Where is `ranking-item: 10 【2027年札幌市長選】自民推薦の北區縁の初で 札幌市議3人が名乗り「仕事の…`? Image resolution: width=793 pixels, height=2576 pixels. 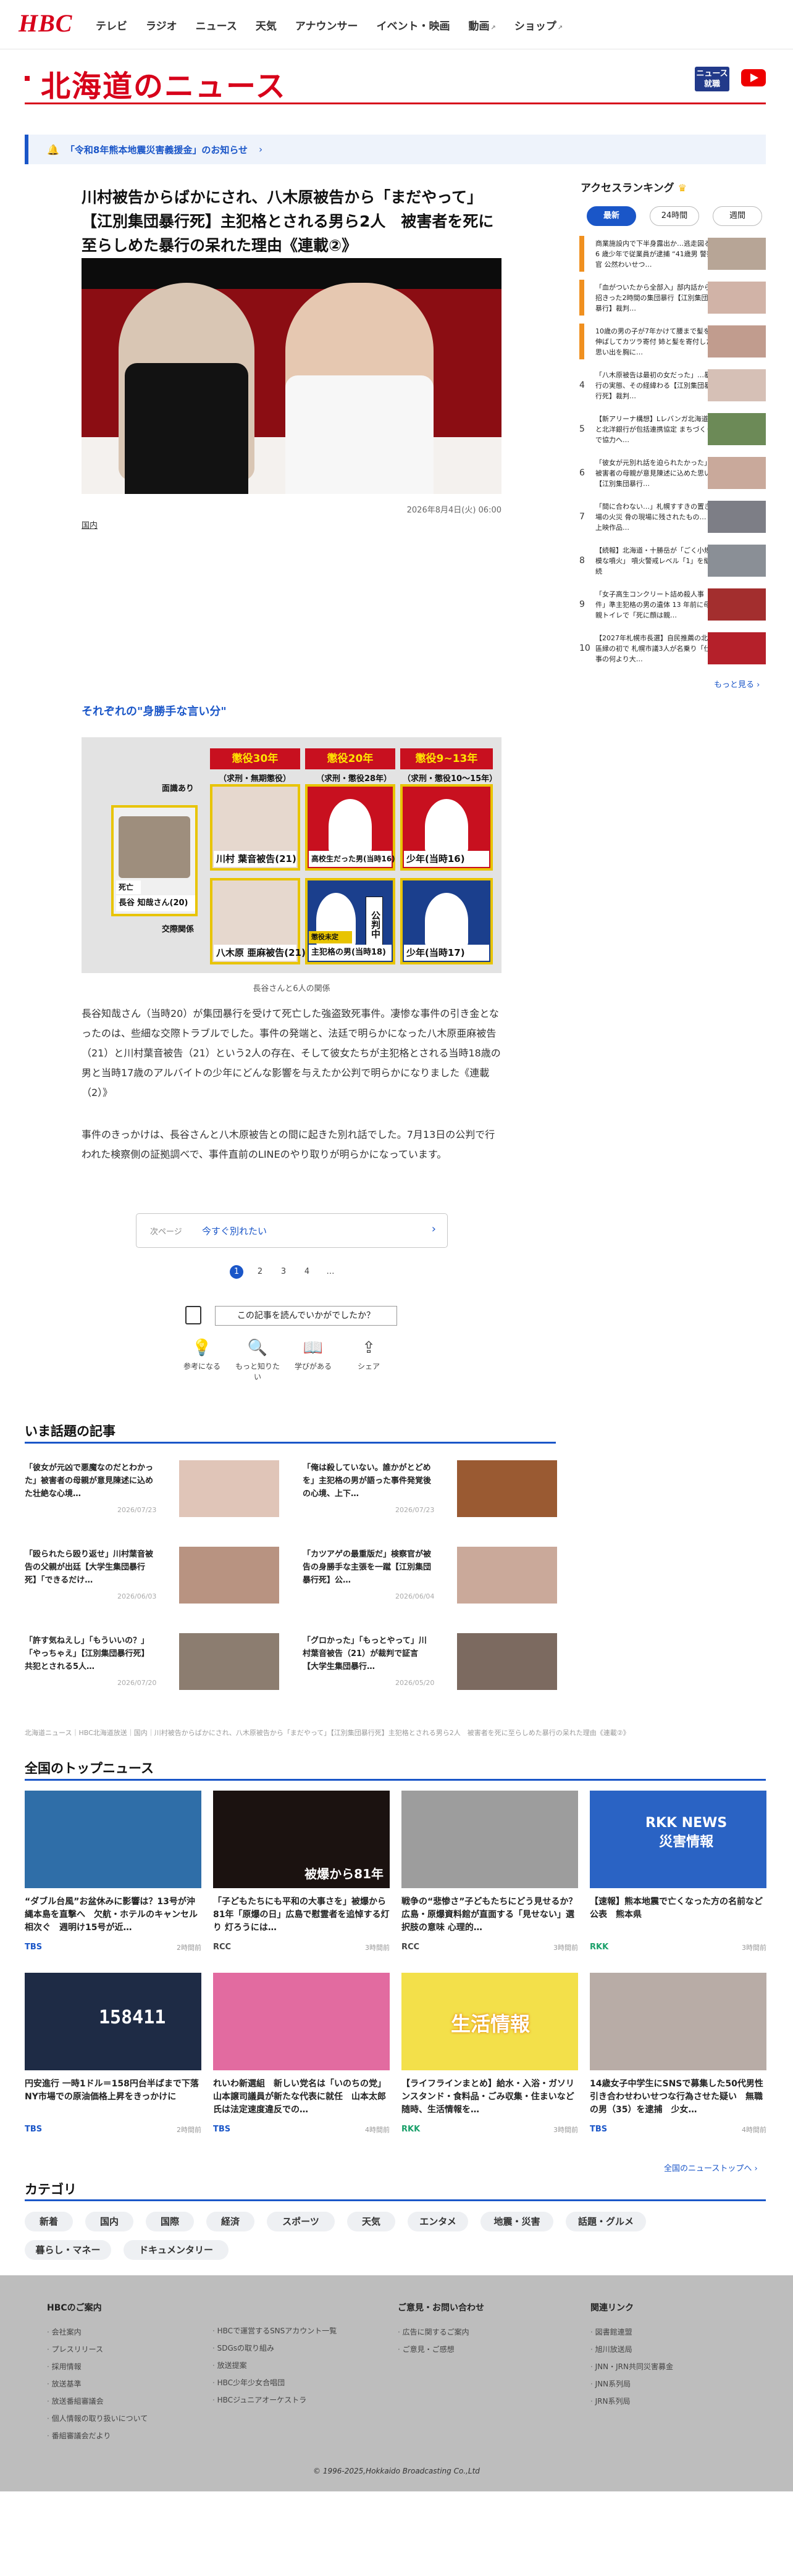 ranking-item: 10 【2027年札幌市長選】自民推薦の北區縁の初で 札幌市議3人が名乗り「仕事の… is located at coordinates (672, 648).